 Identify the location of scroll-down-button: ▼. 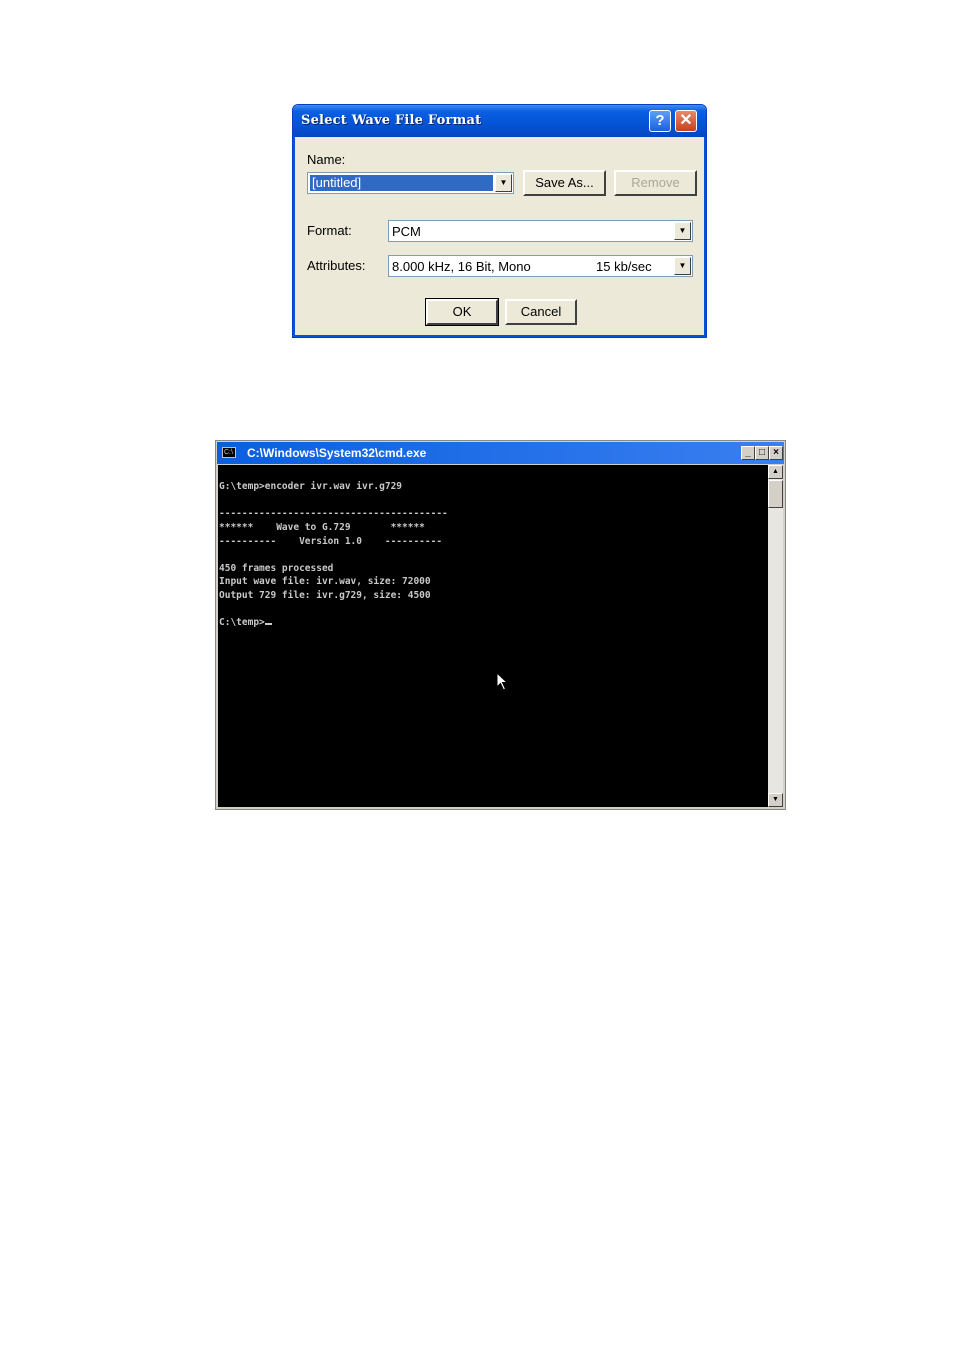
(775, 800).